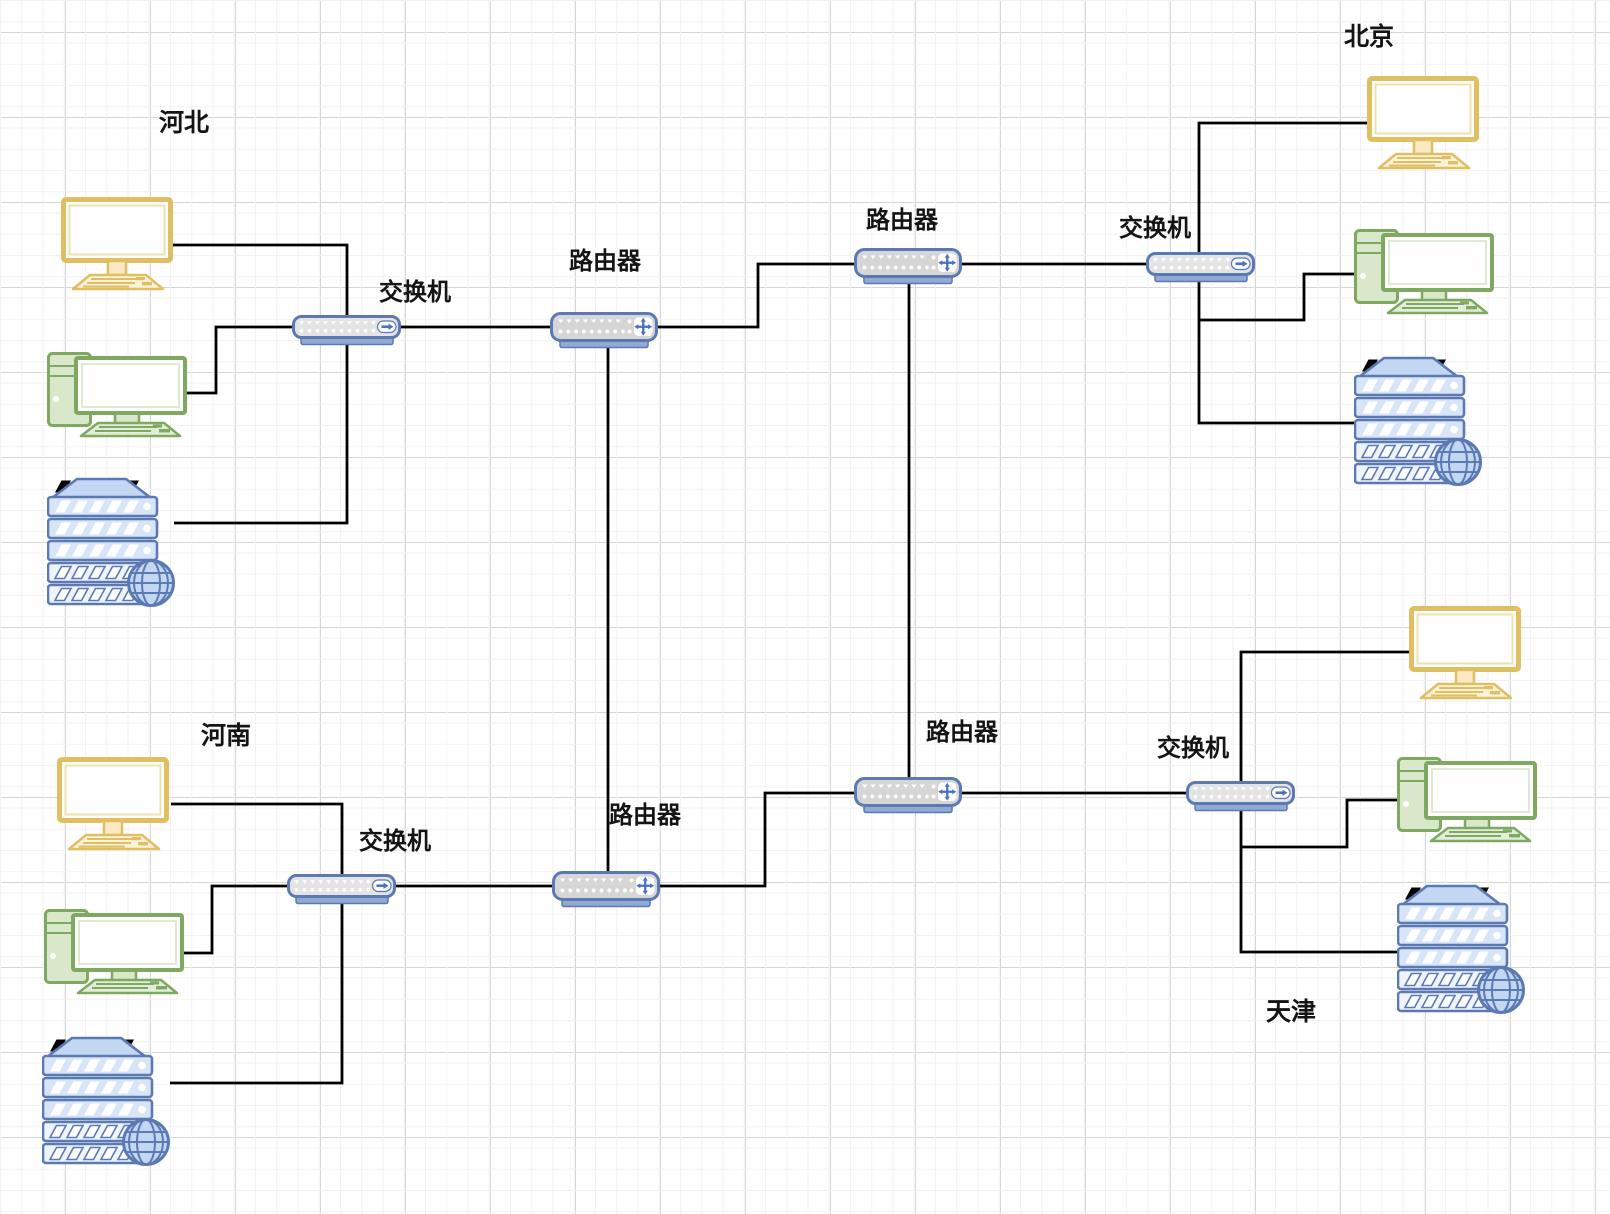 This screenshot has width=1610, height=1214. Describe the element at coordinates (114, 952) in the screenshot. I see `henan-desktop-pc-icon` at that location.